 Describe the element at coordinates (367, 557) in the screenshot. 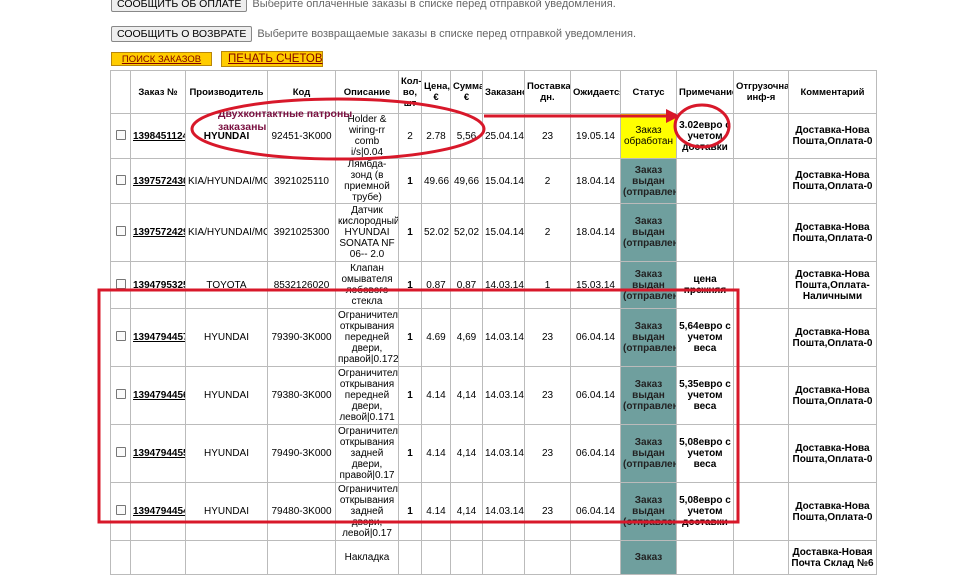

I see `description-cell: Накладка` at that location.